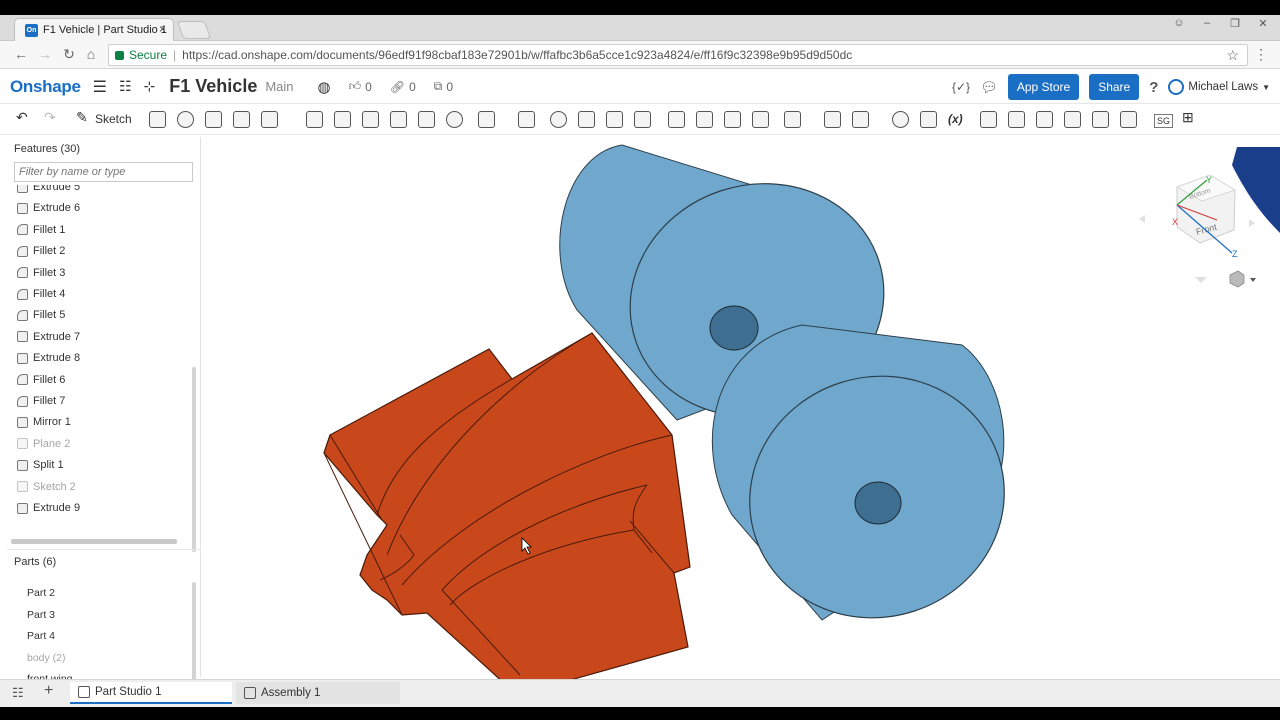  Describe the element at coordinates (832, 119) in the screenshot. I see `mate-connector-icon` at that location.